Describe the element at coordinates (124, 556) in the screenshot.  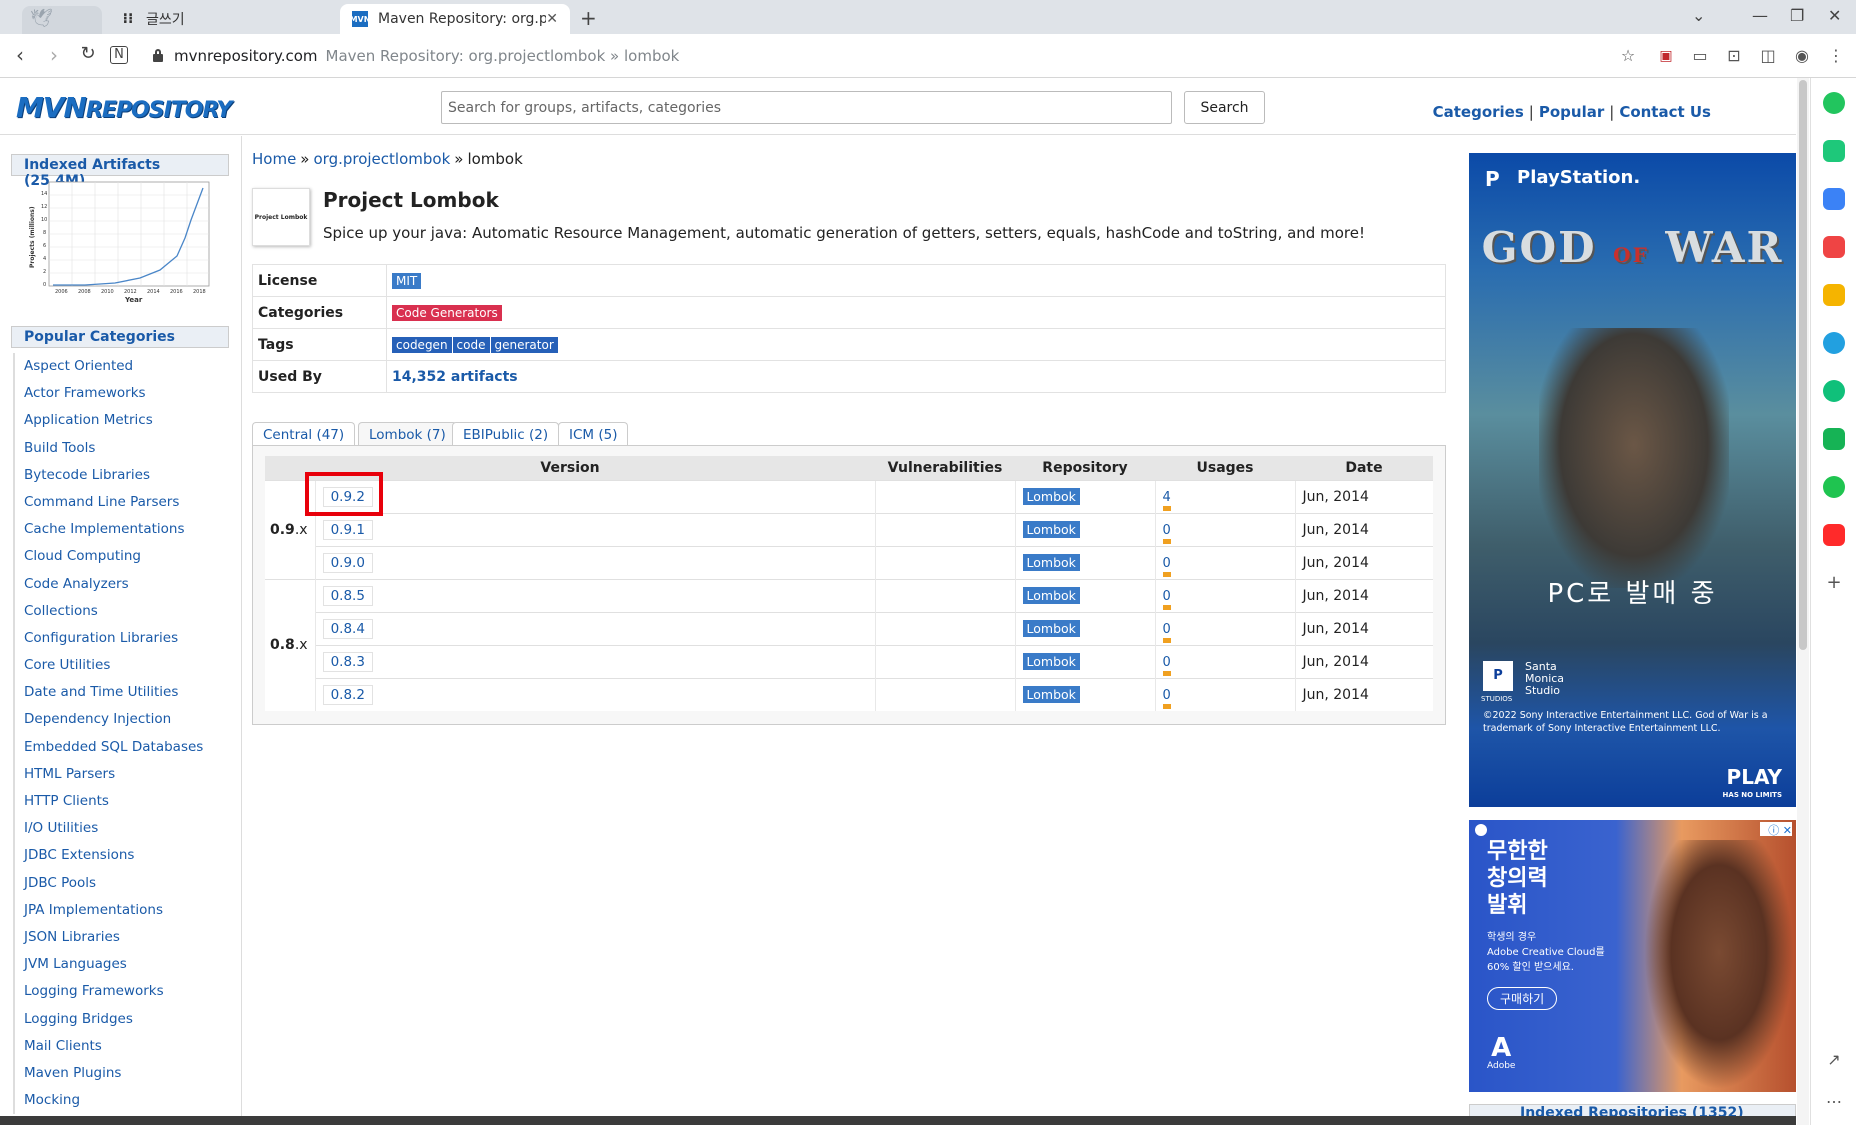
I see `category-link: Cloud Computing` at that location.